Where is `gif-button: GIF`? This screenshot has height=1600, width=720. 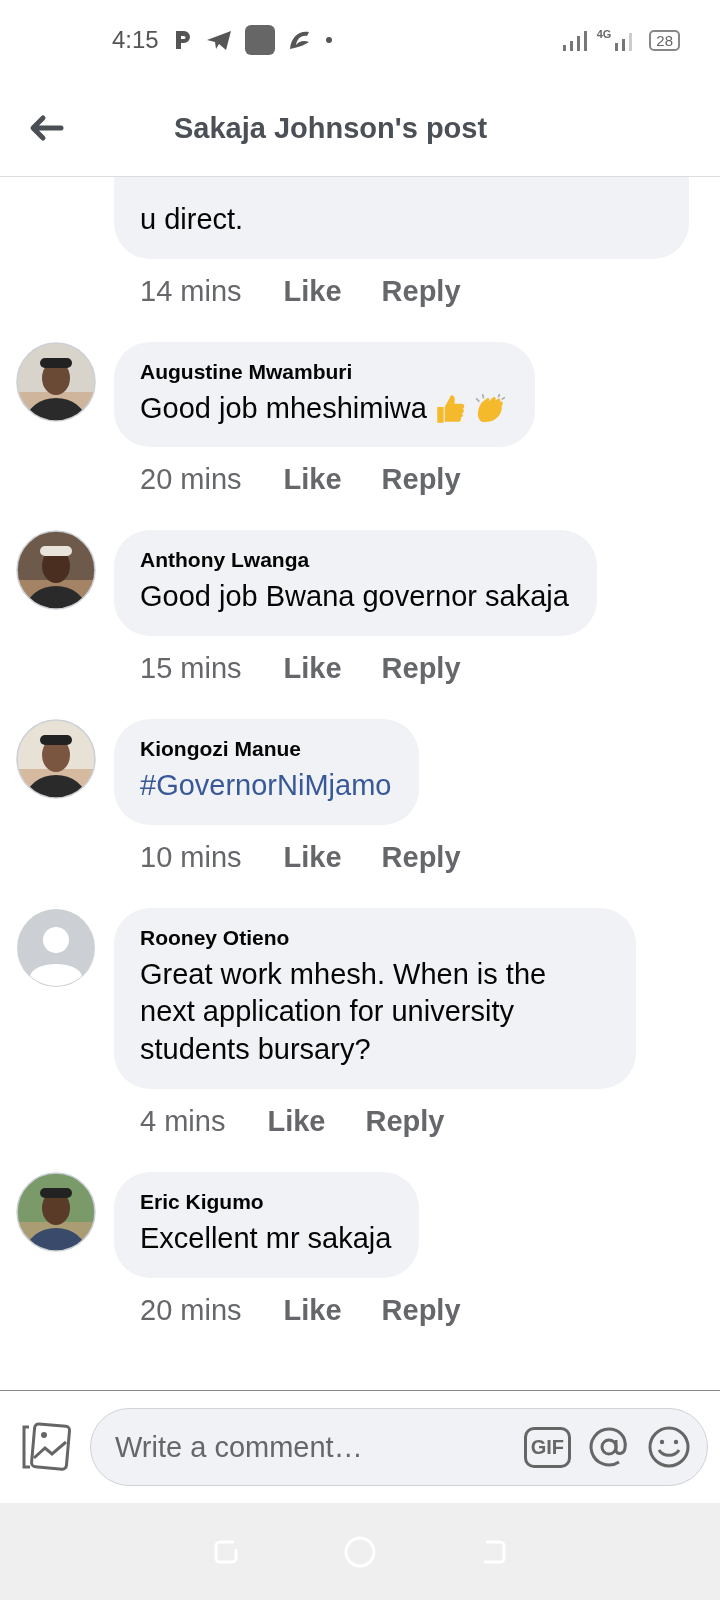 gif-button: GIF is located at coordinates (547, 1447).